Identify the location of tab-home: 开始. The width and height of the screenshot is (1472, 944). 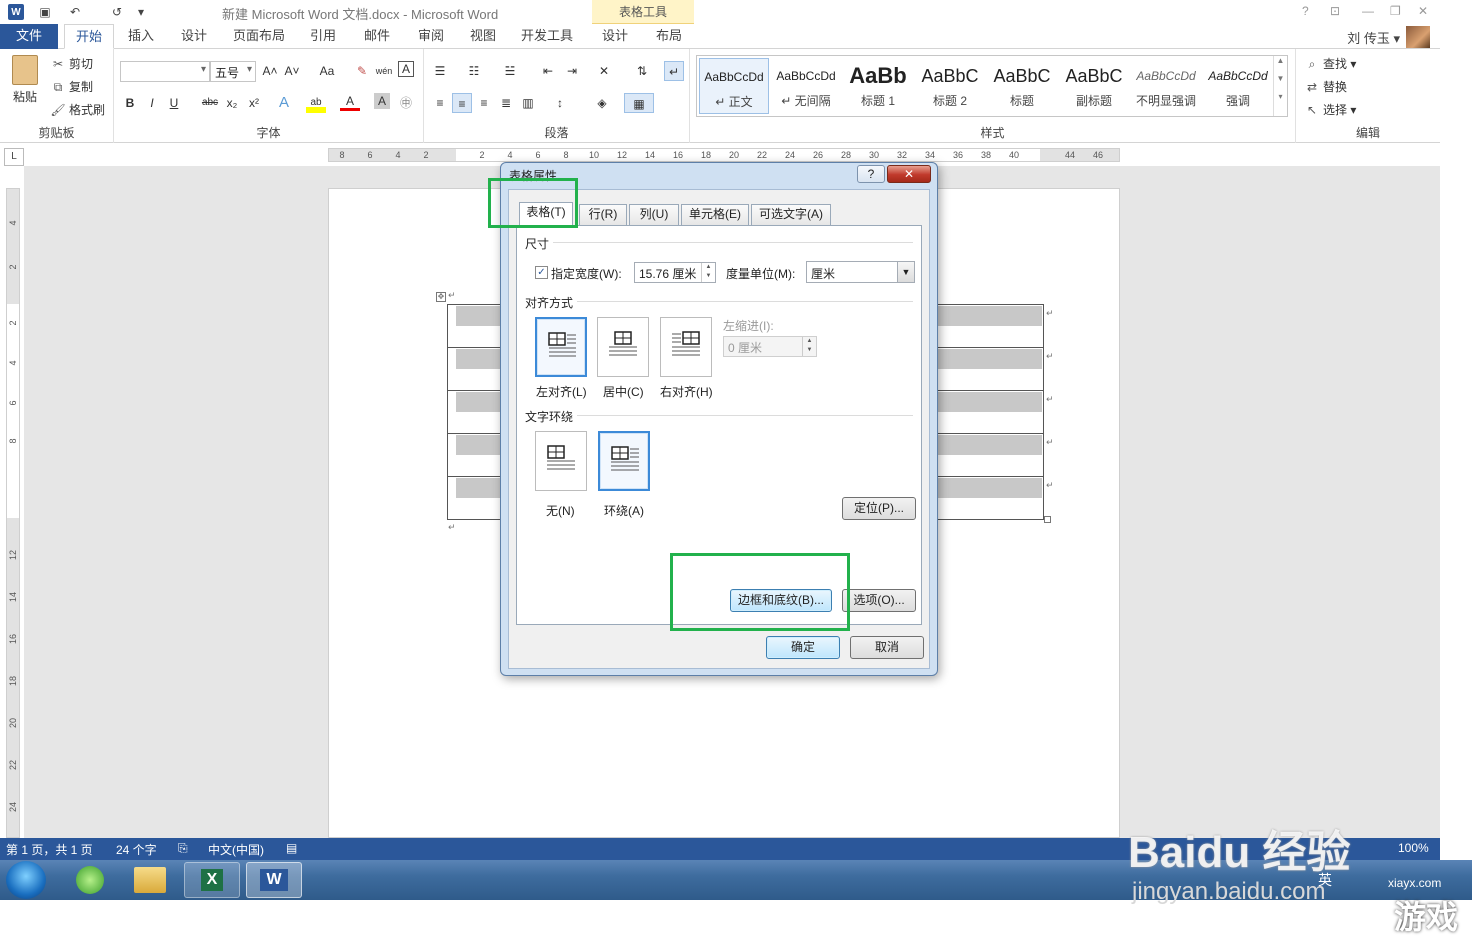
(89, 36).